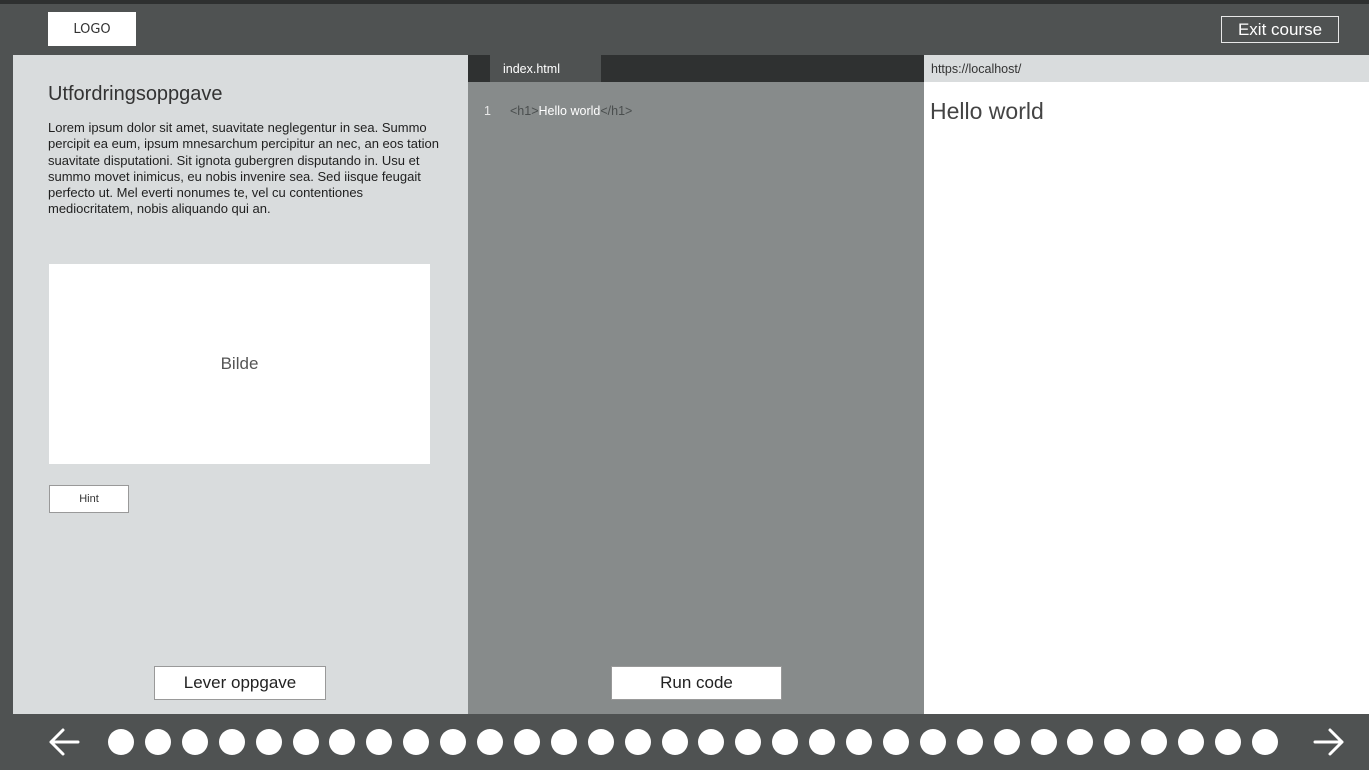  I want to click on arrow-left-icon, so click(64, 742).